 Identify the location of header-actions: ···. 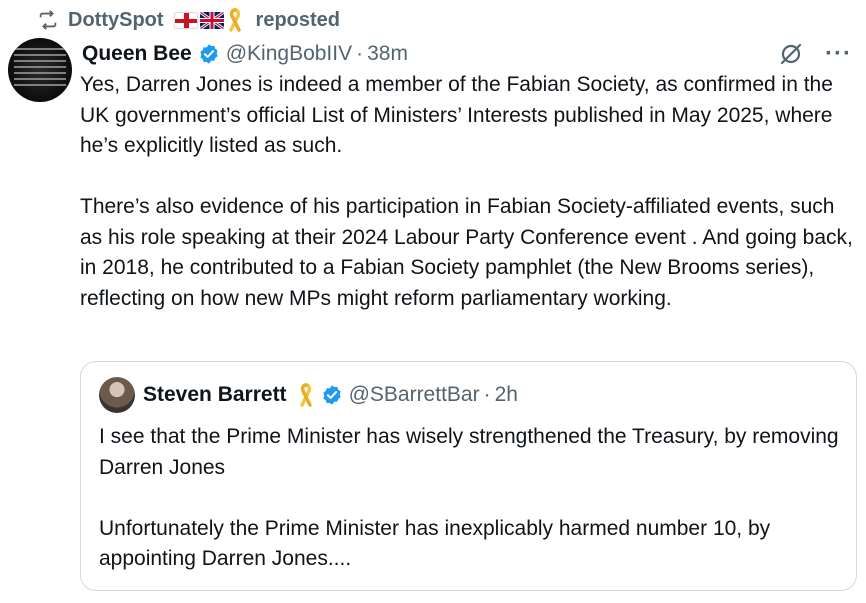
(814, 54).